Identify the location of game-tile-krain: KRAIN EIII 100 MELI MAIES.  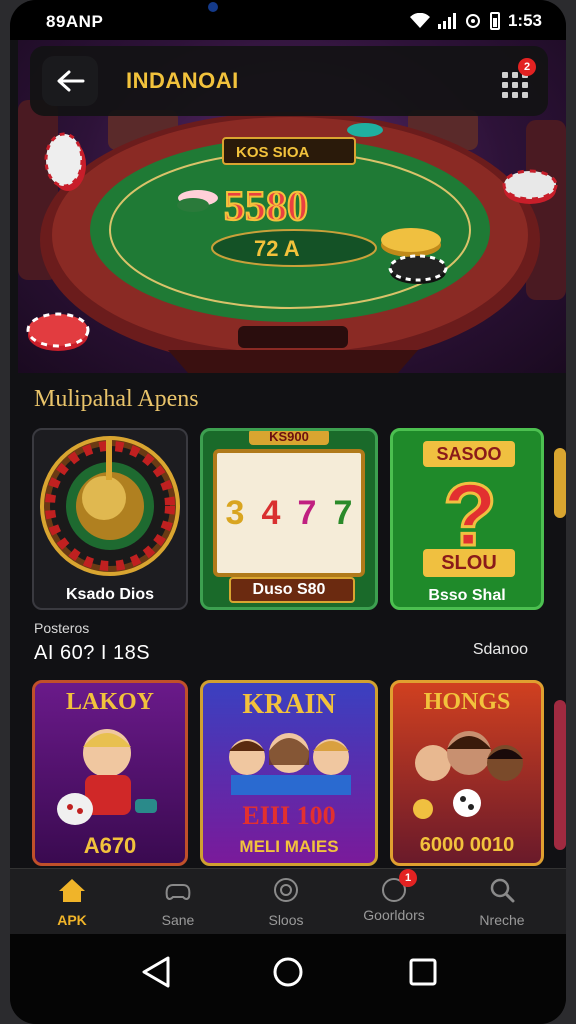
(289, 773).